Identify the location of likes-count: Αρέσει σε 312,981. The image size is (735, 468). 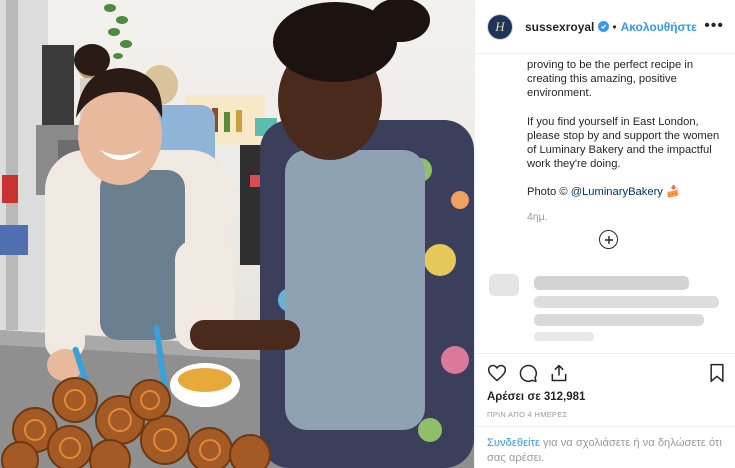
(536, 397).